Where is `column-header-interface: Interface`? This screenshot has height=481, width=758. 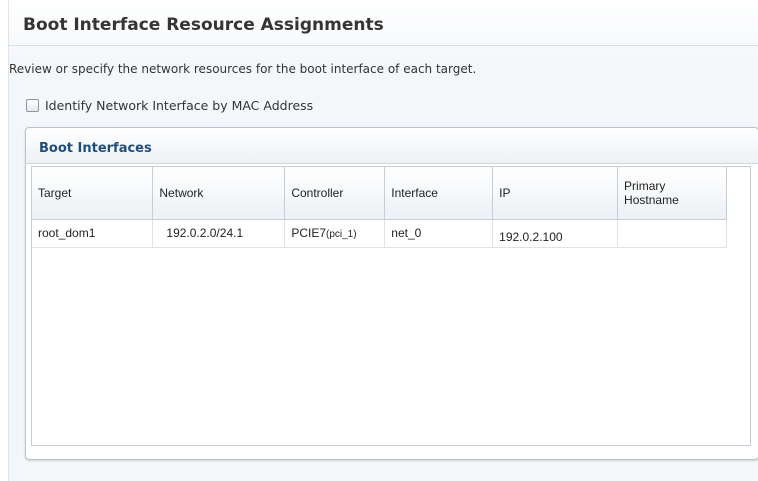
column-header-interface: Interface is located at coordinates (439, 193).